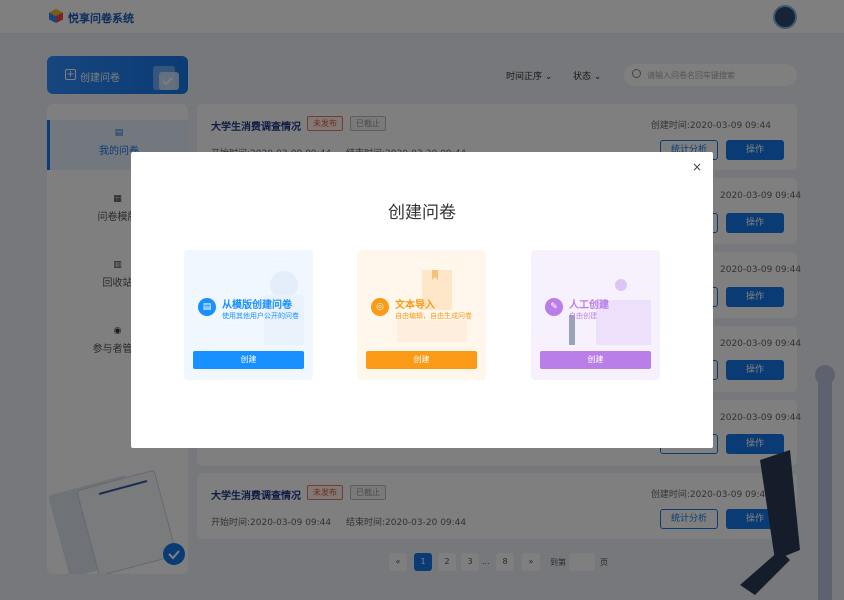 The image size is (844, 600). I want to click on create-manual-button: 创建, so click(595, 360).